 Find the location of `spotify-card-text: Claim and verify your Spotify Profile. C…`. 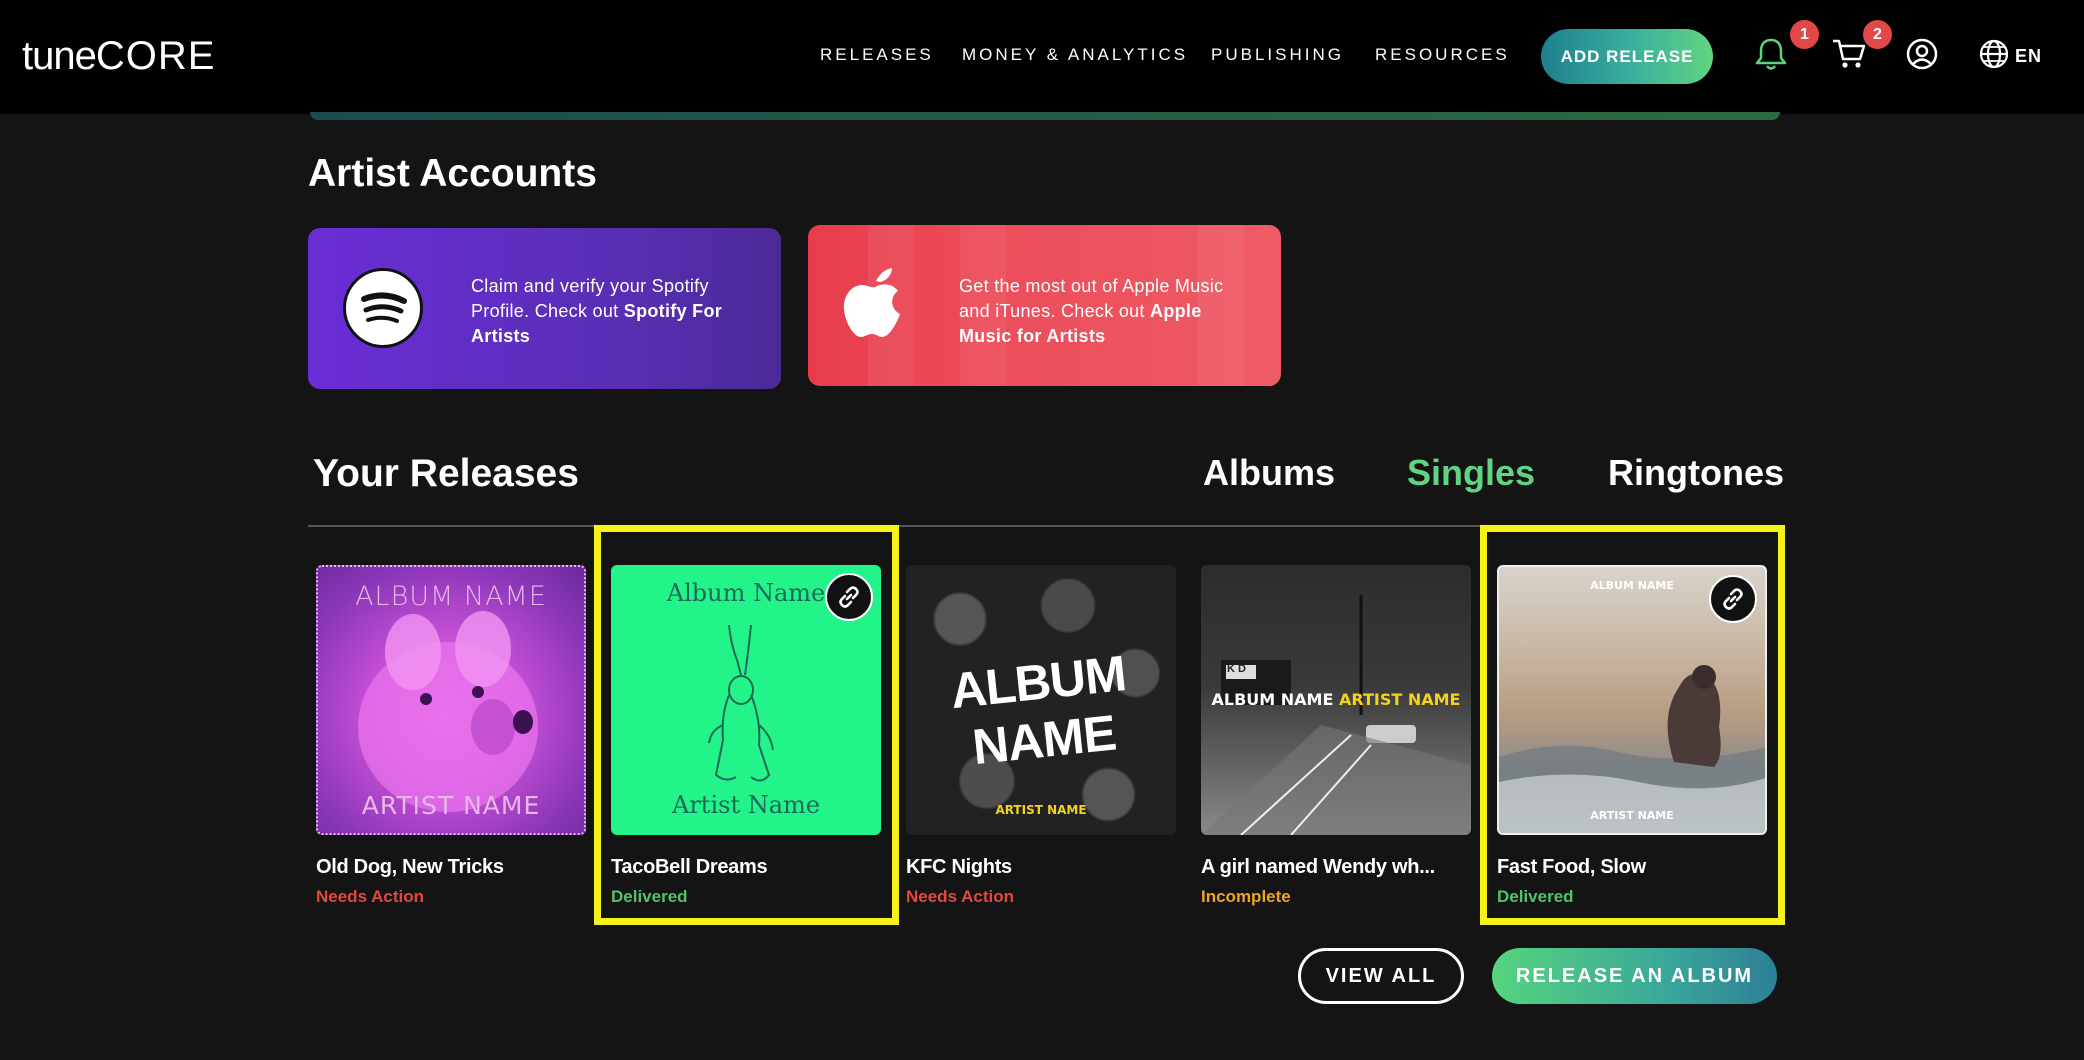

spotify-card-text: Claim and verify your Spotify Profile. C… is located at coordinates (596, 311).